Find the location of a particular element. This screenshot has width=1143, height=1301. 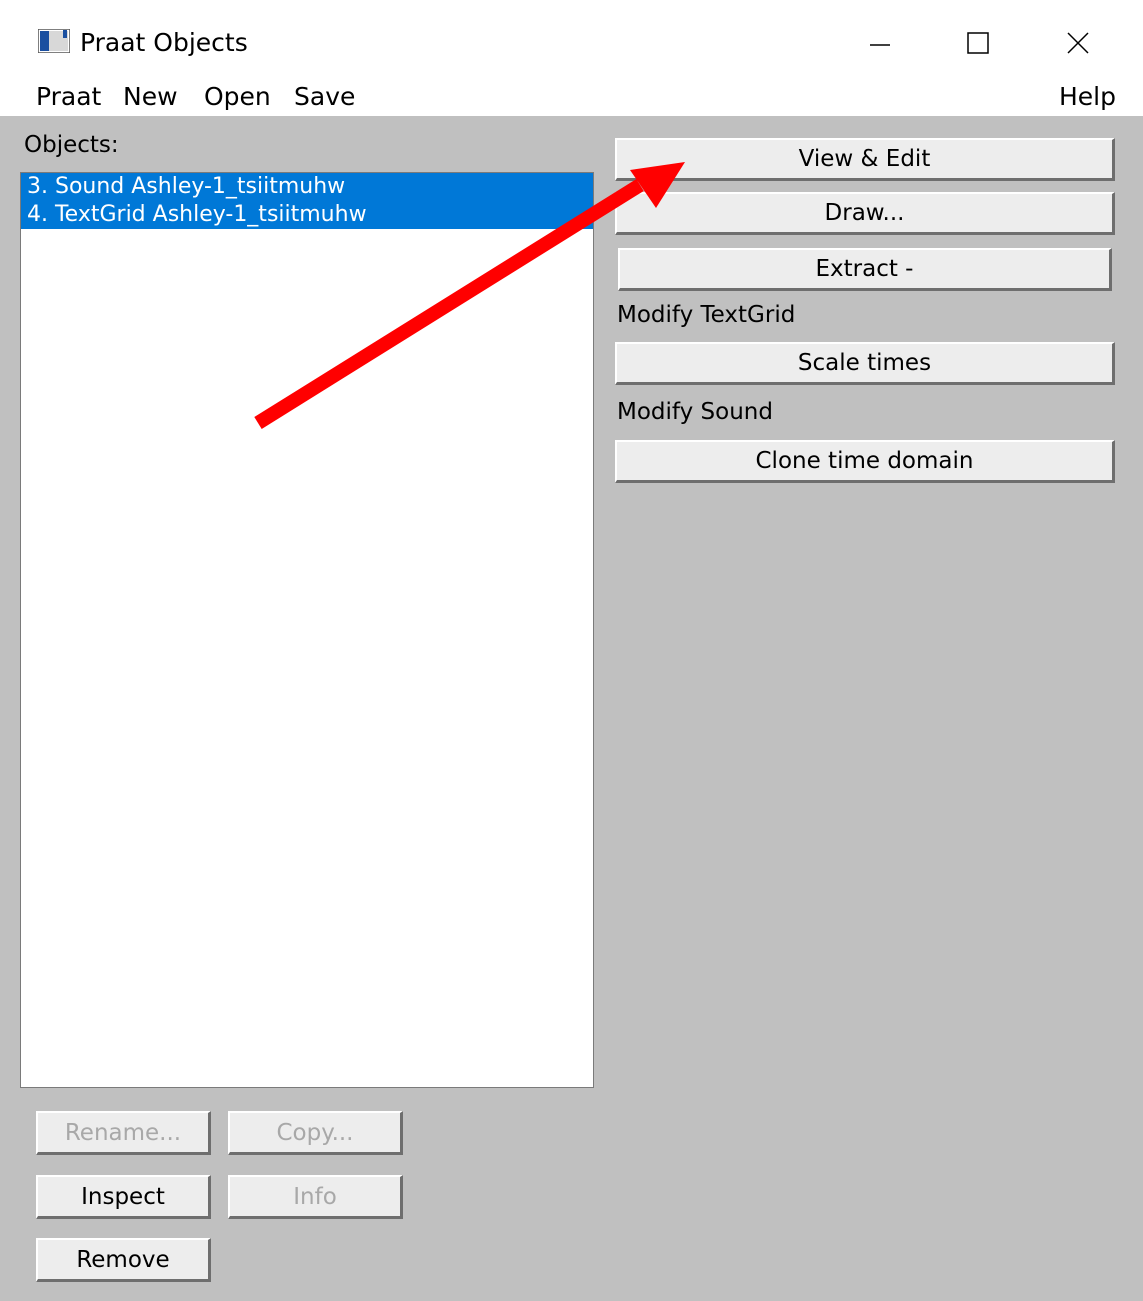

close-icon is located at coordinates (1078, 43).